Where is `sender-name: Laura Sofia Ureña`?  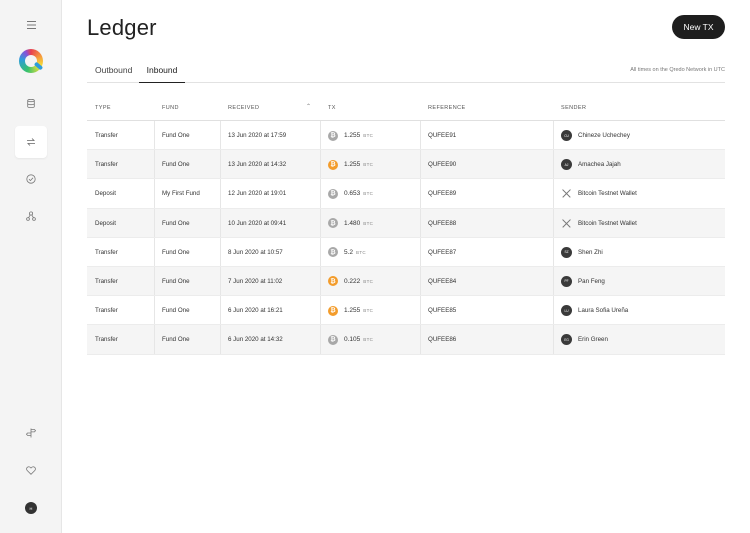
sender-name: Laura Sofia Ureña is located at coordinates (603, 311).